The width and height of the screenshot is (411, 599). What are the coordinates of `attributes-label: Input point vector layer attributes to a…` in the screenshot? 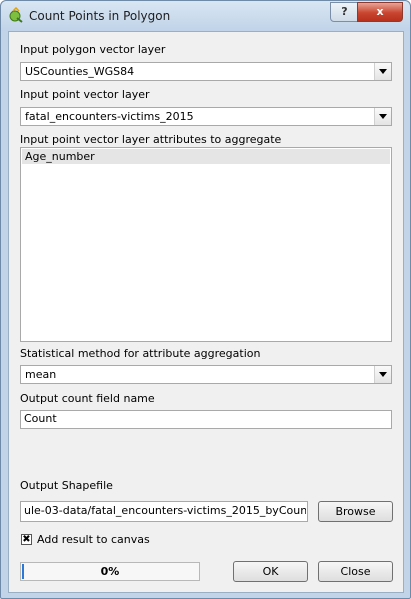 It's located at (151, 139).